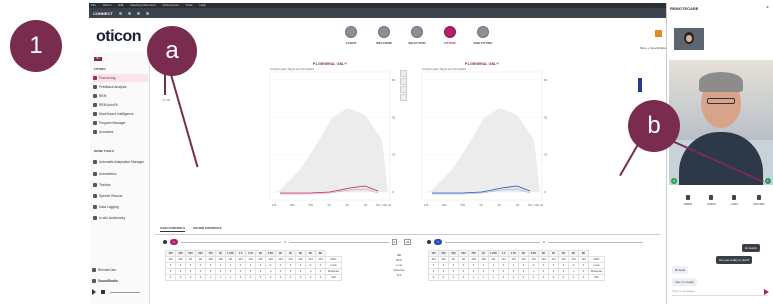 The width and height of the screenshot is (773, 304). I want to click on row-label: MPO, so click(399, 260).